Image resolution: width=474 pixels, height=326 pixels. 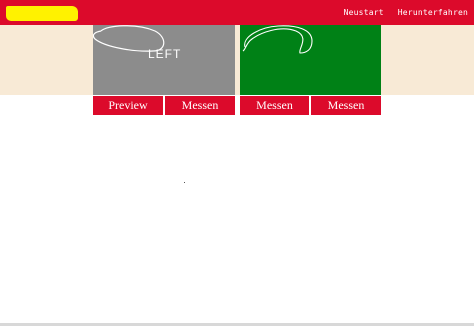 What do you see at coordinates (277, 39) in the screenshot?
I see `right-scribble` at bounding box center [277, 39].